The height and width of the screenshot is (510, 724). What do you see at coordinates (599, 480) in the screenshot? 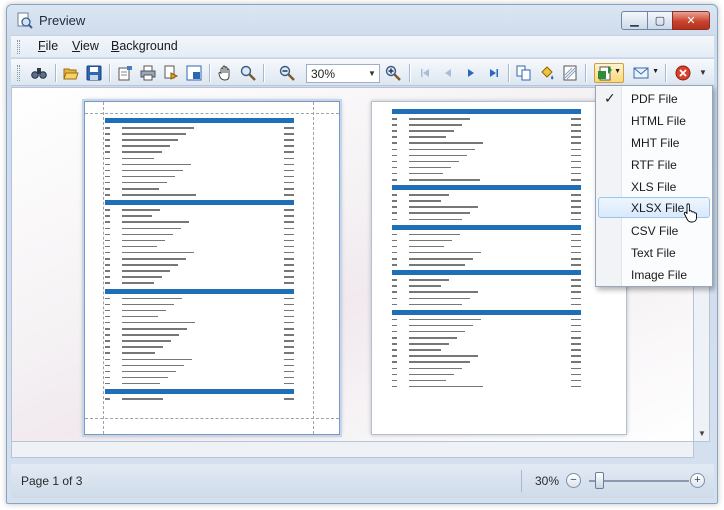
I see `zoom-slider-thumb` at bounding box center [599, 480].